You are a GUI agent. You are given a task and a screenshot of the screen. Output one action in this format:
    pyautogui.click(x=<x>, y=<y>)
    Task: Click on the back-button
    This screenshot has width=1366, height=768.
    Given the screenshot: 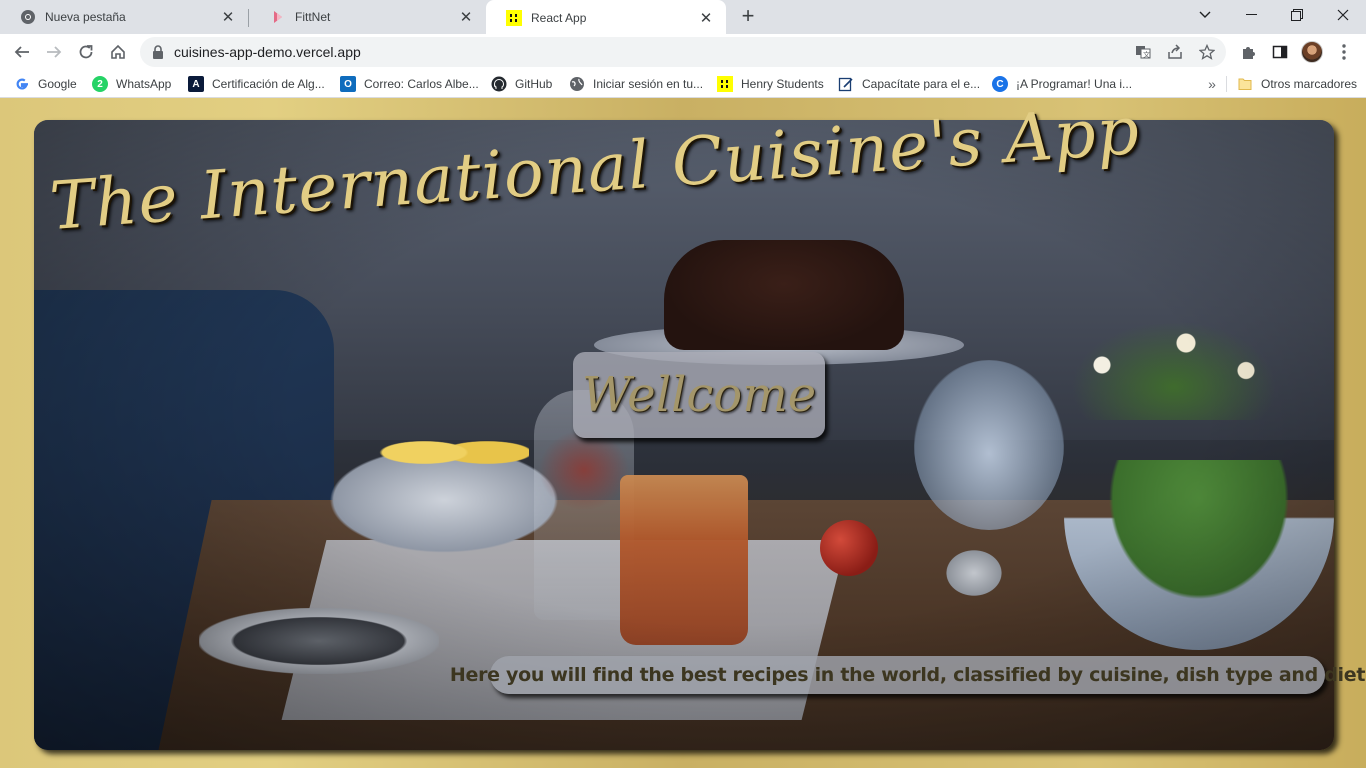 What is the action you would take?
    pyautogui.click(x=22, y=52)
    